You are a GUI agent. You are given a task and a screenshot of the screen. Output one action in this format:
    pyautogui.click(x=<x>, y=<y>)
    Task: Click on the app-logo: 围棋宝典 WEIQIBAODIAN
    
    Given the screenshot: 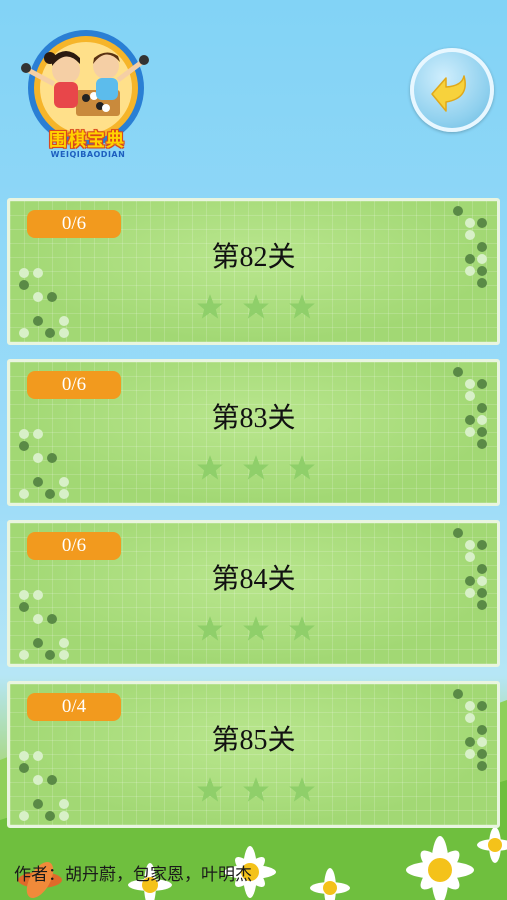 What is the action you would take?
    pyautogui.click(x=87, y=91)
    